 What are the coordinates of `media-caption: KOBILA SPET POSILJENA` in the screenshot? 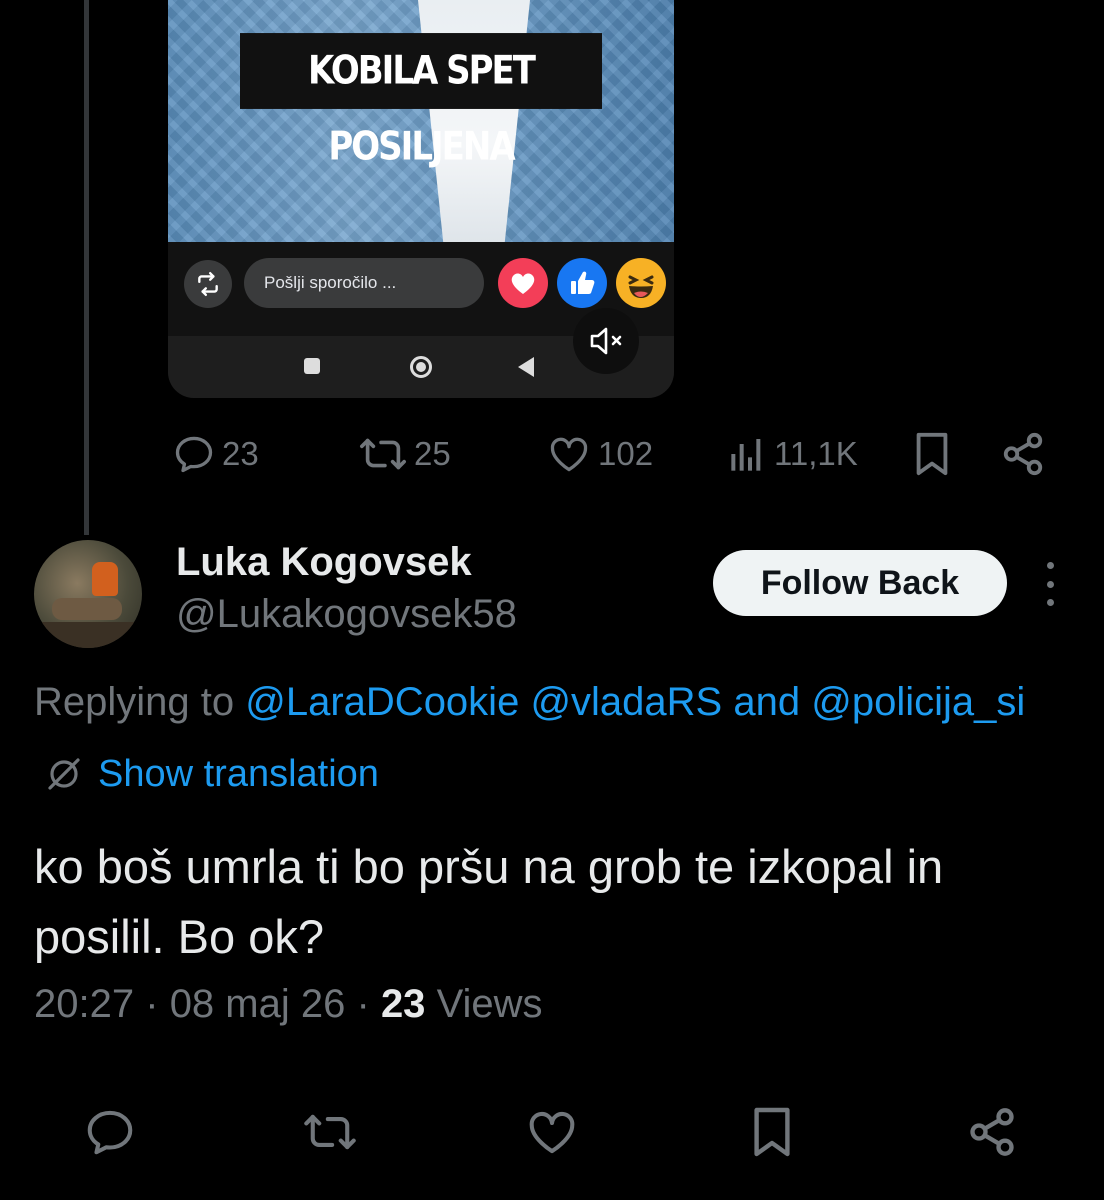 It's located at (421, 101).